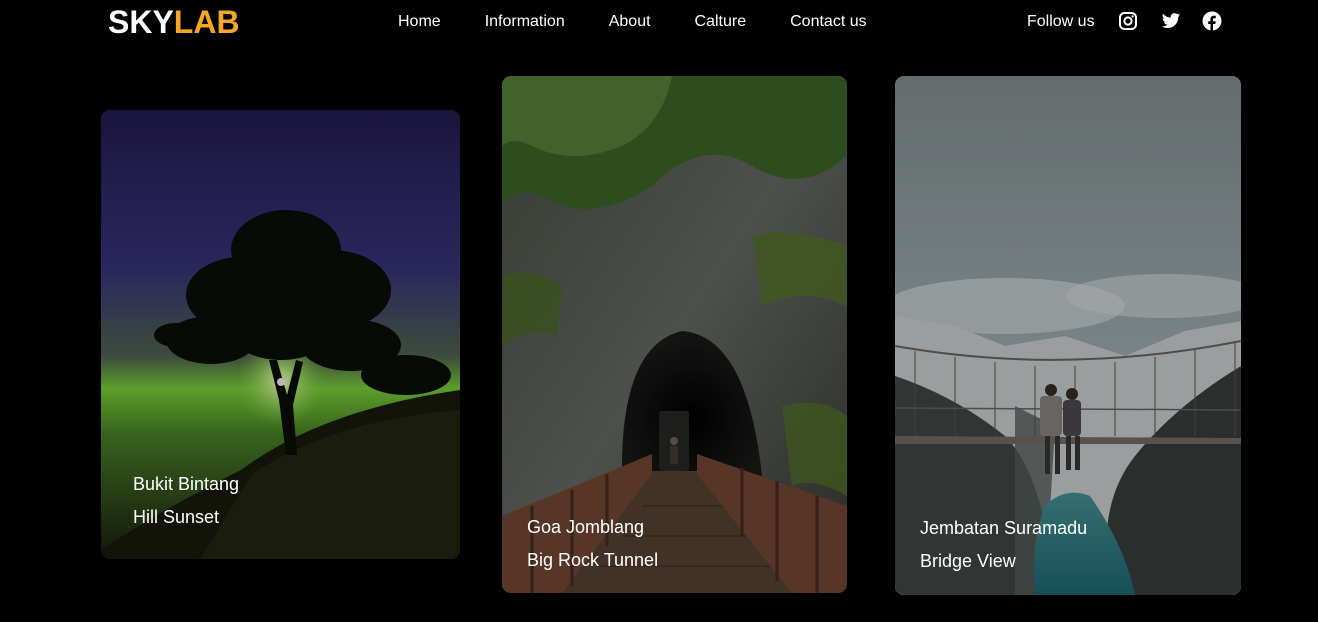 Image resolution: width=1318 pixels, height=622 pixels. What do you see at coordinates (1061, 21) in the screenshot?
I see `follow-us-label: Follow us` at bounding box center [1061, 21].